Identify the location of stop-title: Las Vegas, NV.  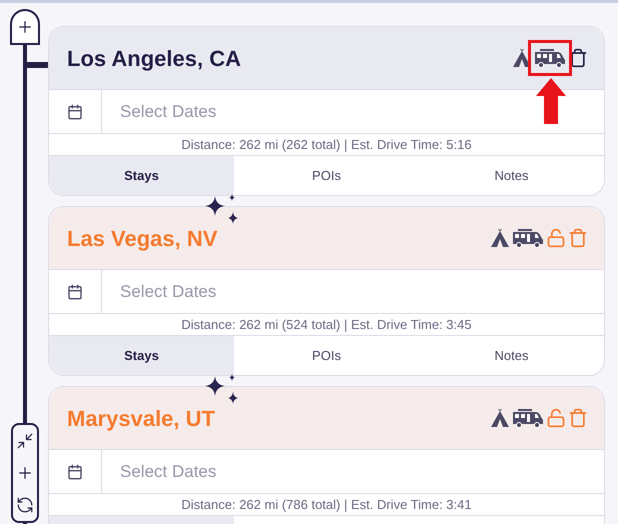
(142, 238).